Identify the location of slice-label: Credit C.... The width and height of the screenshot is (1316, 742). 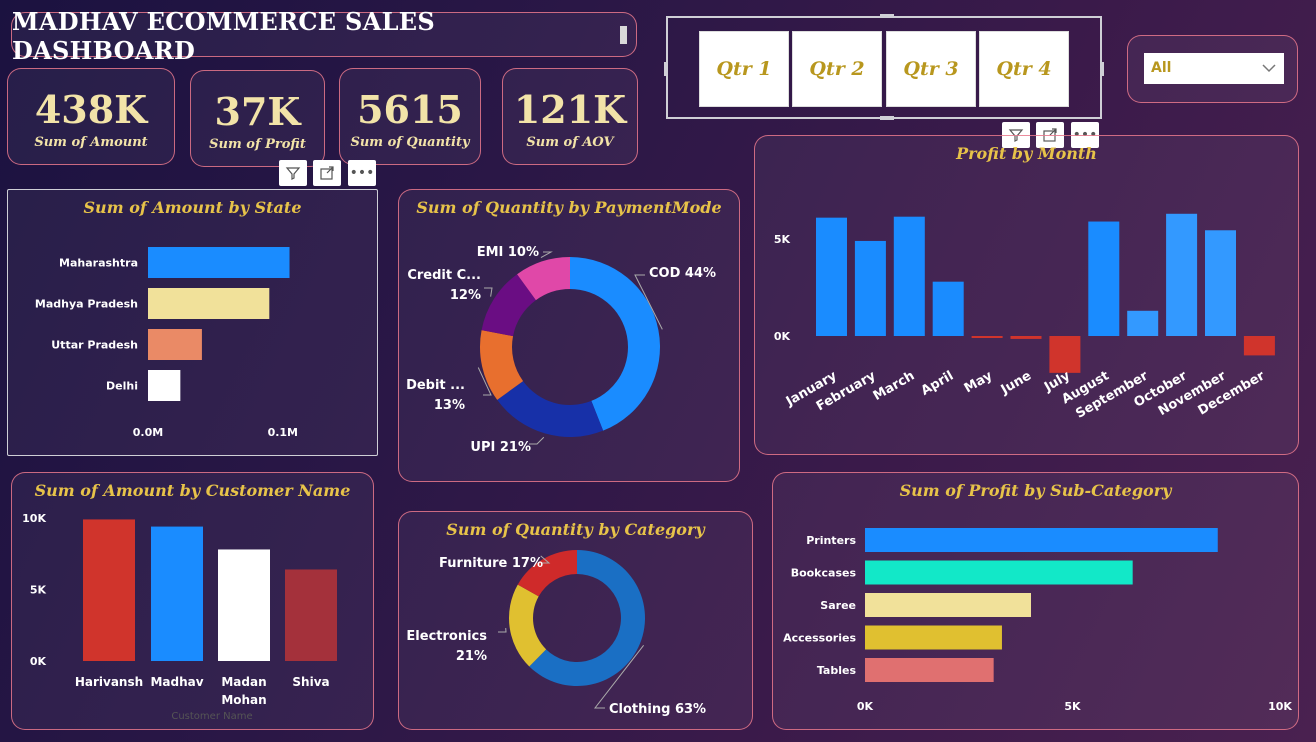
(444, 275).